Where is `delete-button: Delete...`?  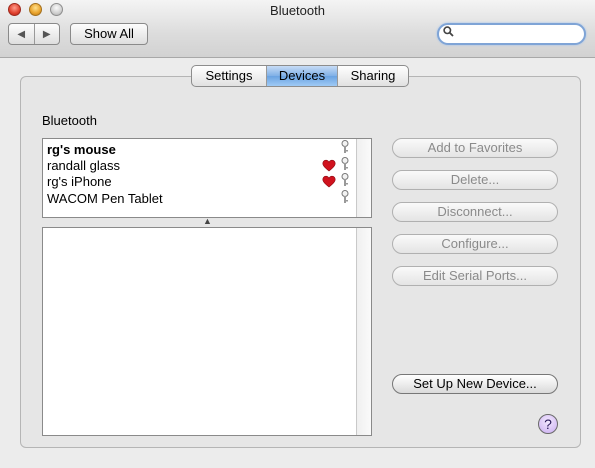 delete-button: Delete... is located at coordinates (475, 180).